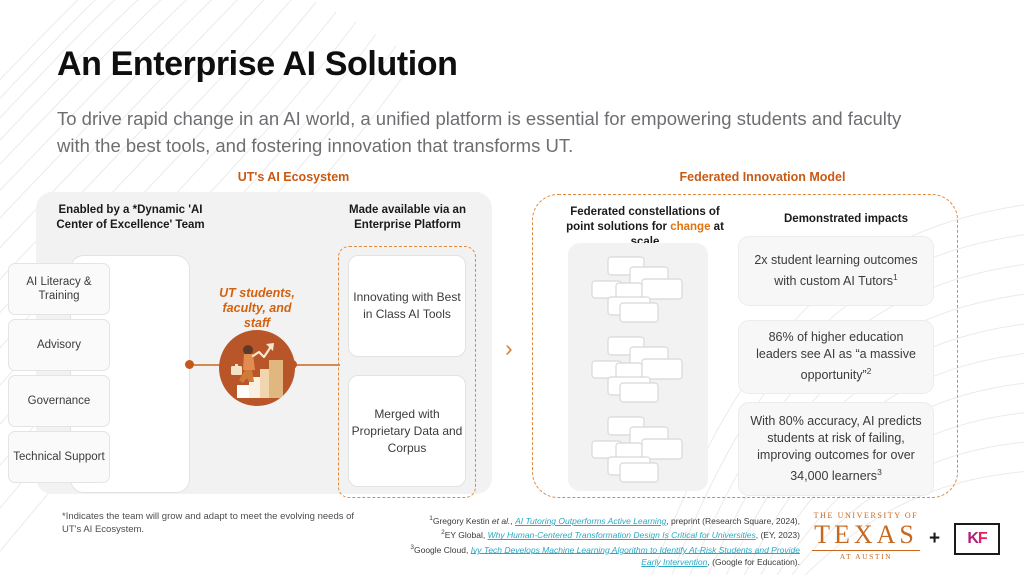 The height and width of the screenshot is (575, 1024). Describe the element at coordinates (407, 431) in the screenshot. I see `platform-item-merged-data: Merged with Proprietary Data and Corpus` at that location.